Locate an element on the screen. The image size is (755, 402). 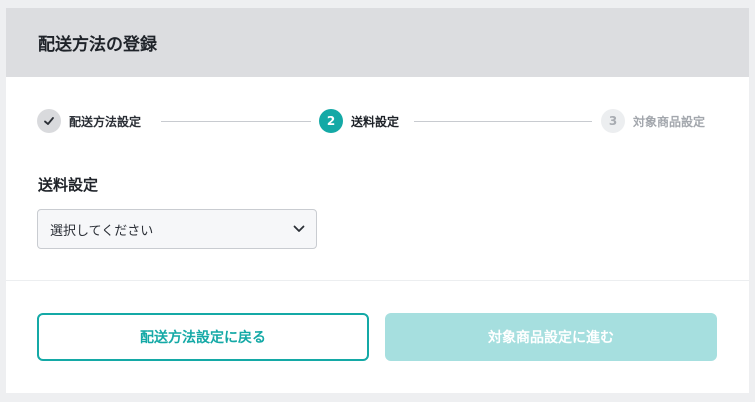
step-target-products: 3 対象商品設定 is located at coordinates (653, 121).